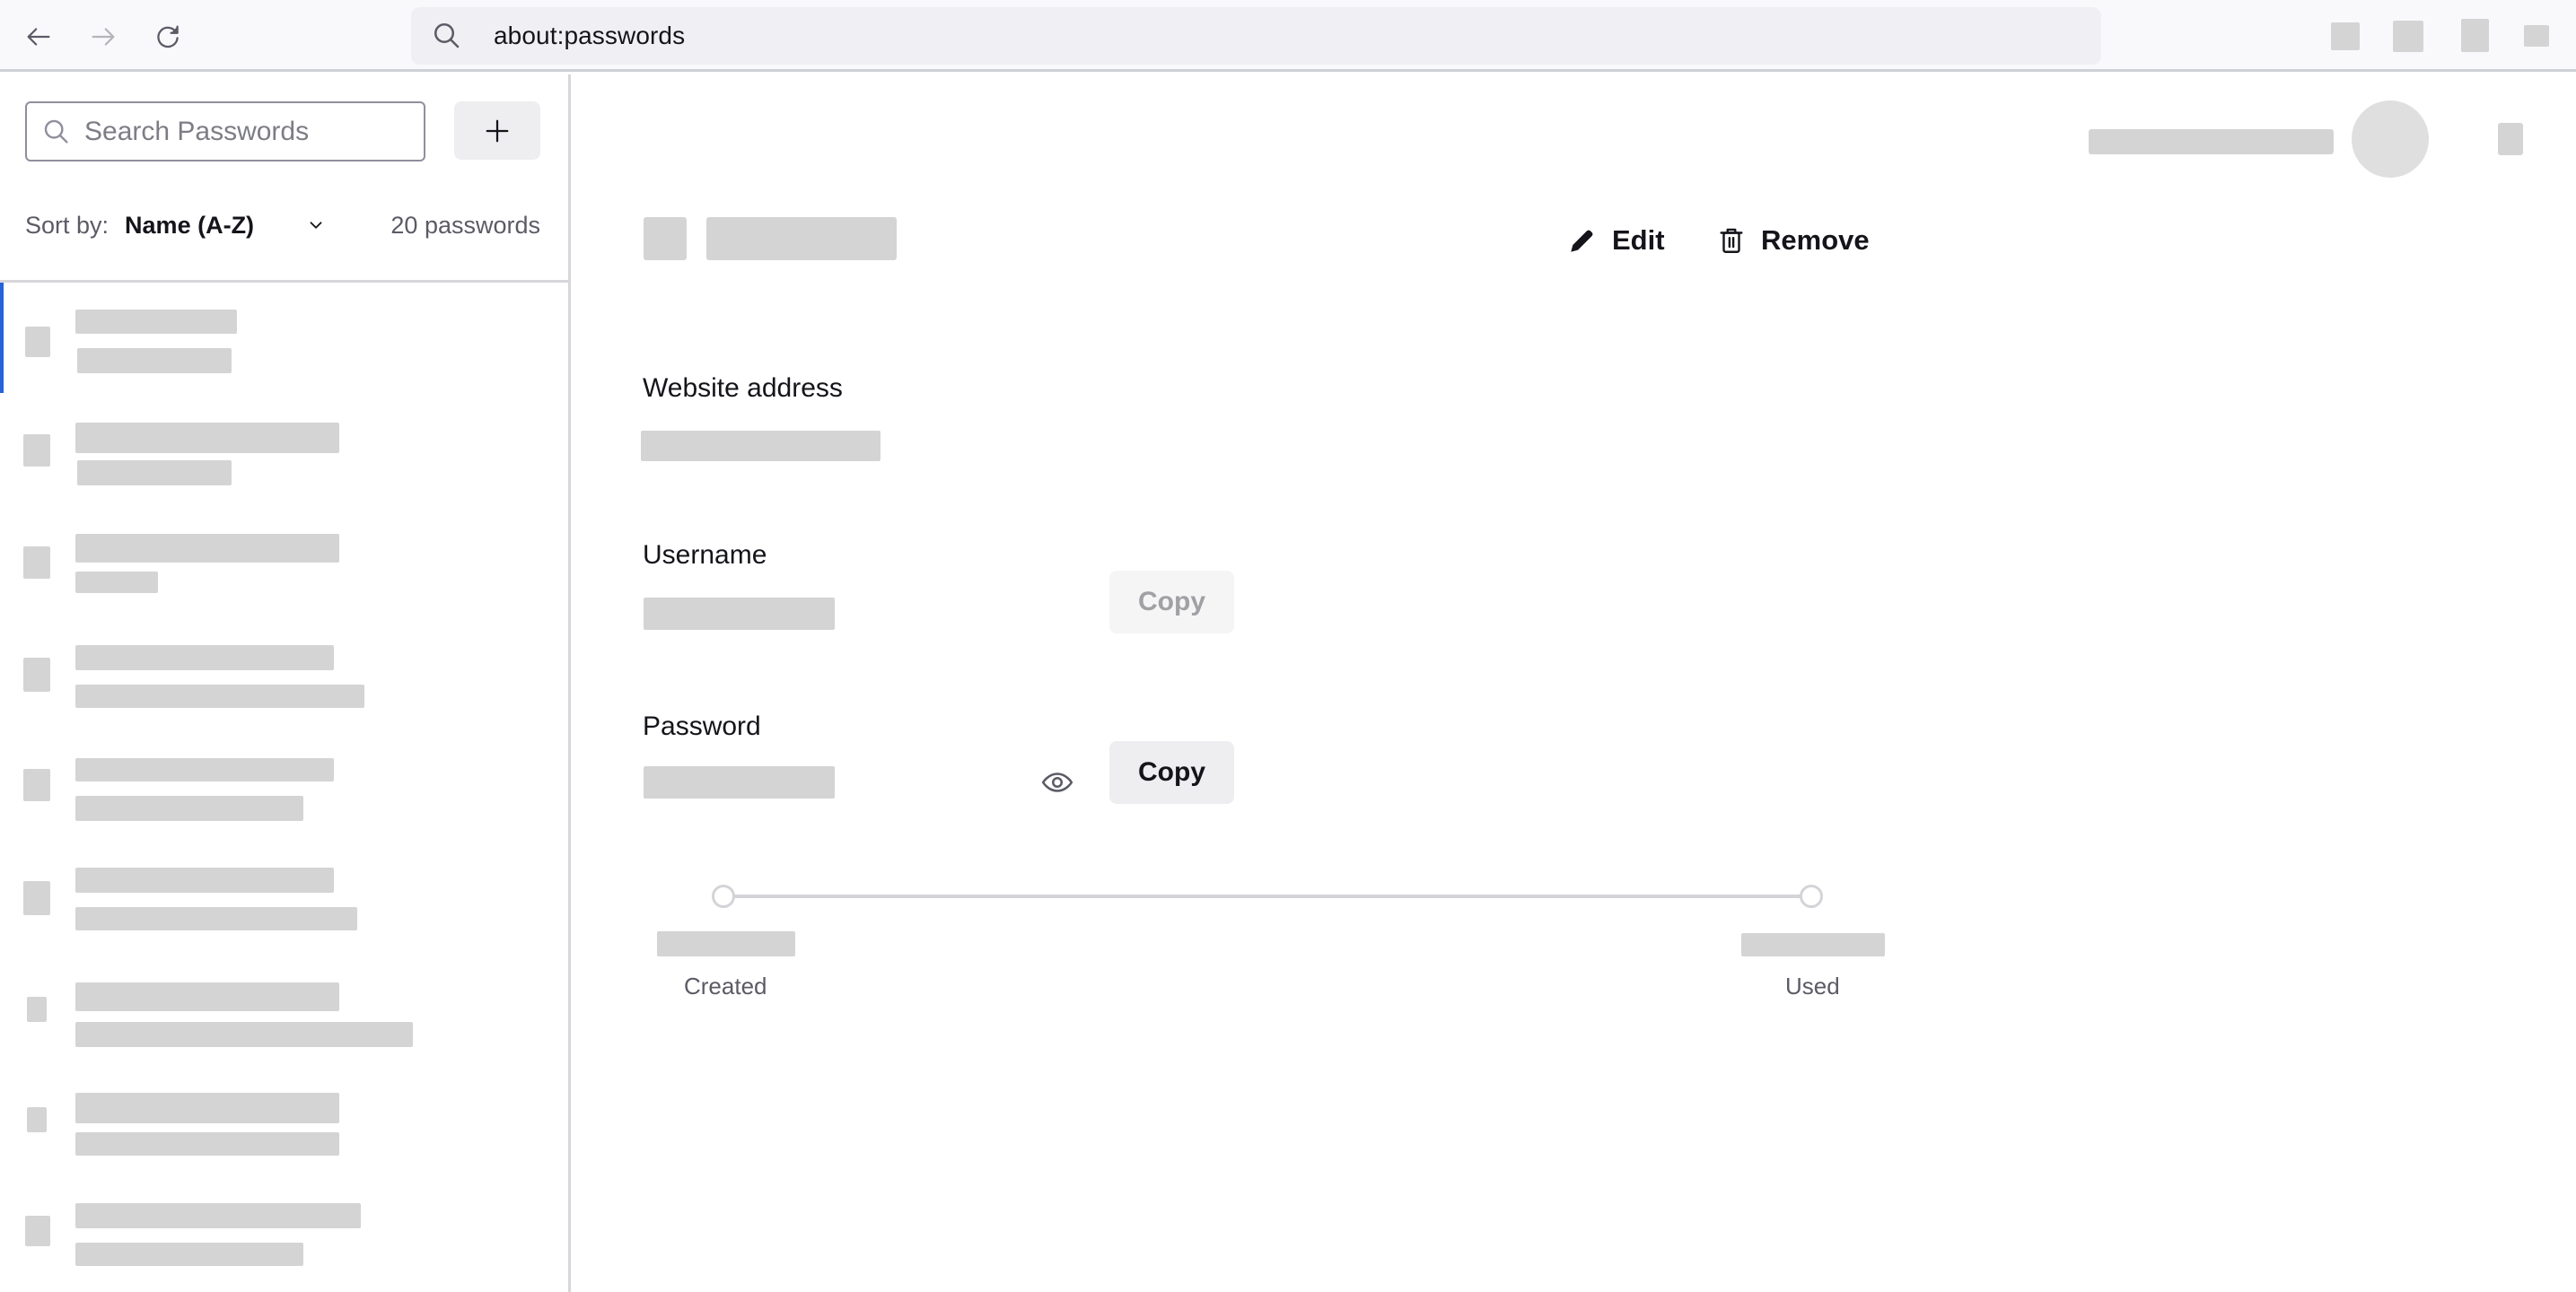 The image size is (2576, 1292). Describe the element at coordinates (1275, 897) in the screenshot. I see `timeline-line` at that location.